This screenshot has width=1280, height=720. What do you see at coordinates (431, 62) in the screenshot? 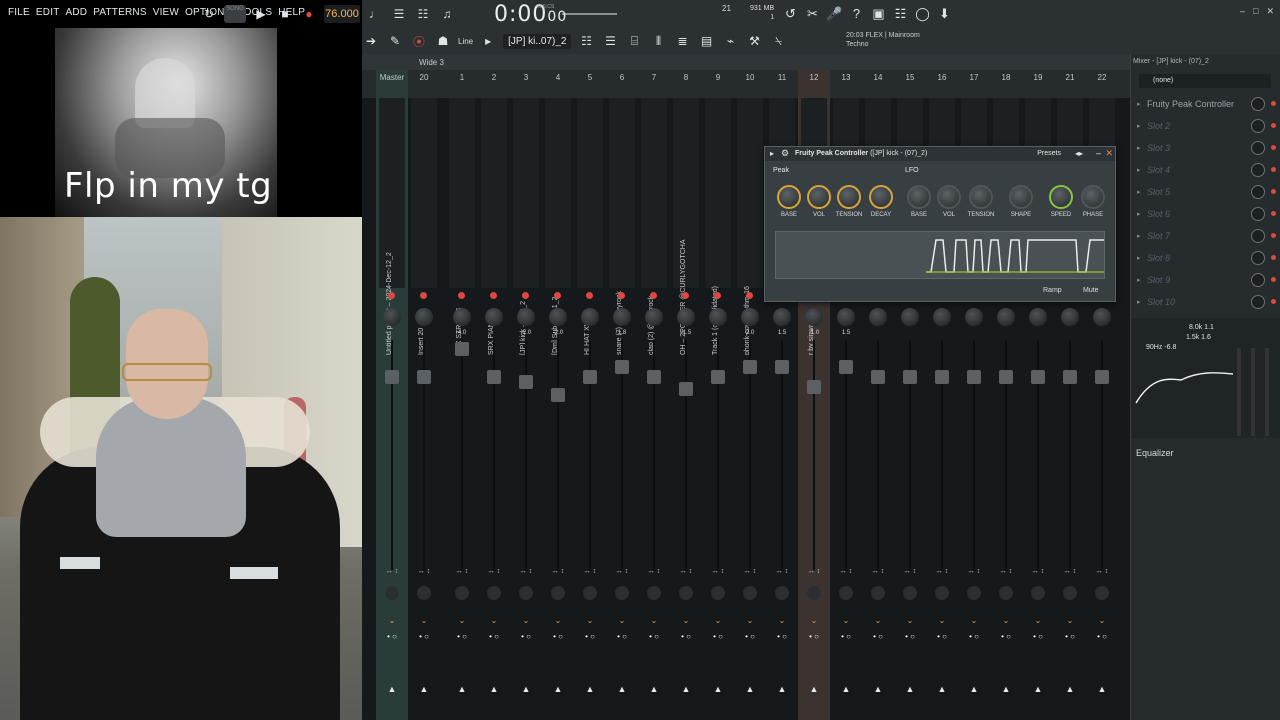
I see `mixer-view-mode: Wide 3` at bounding box center [431, 62].